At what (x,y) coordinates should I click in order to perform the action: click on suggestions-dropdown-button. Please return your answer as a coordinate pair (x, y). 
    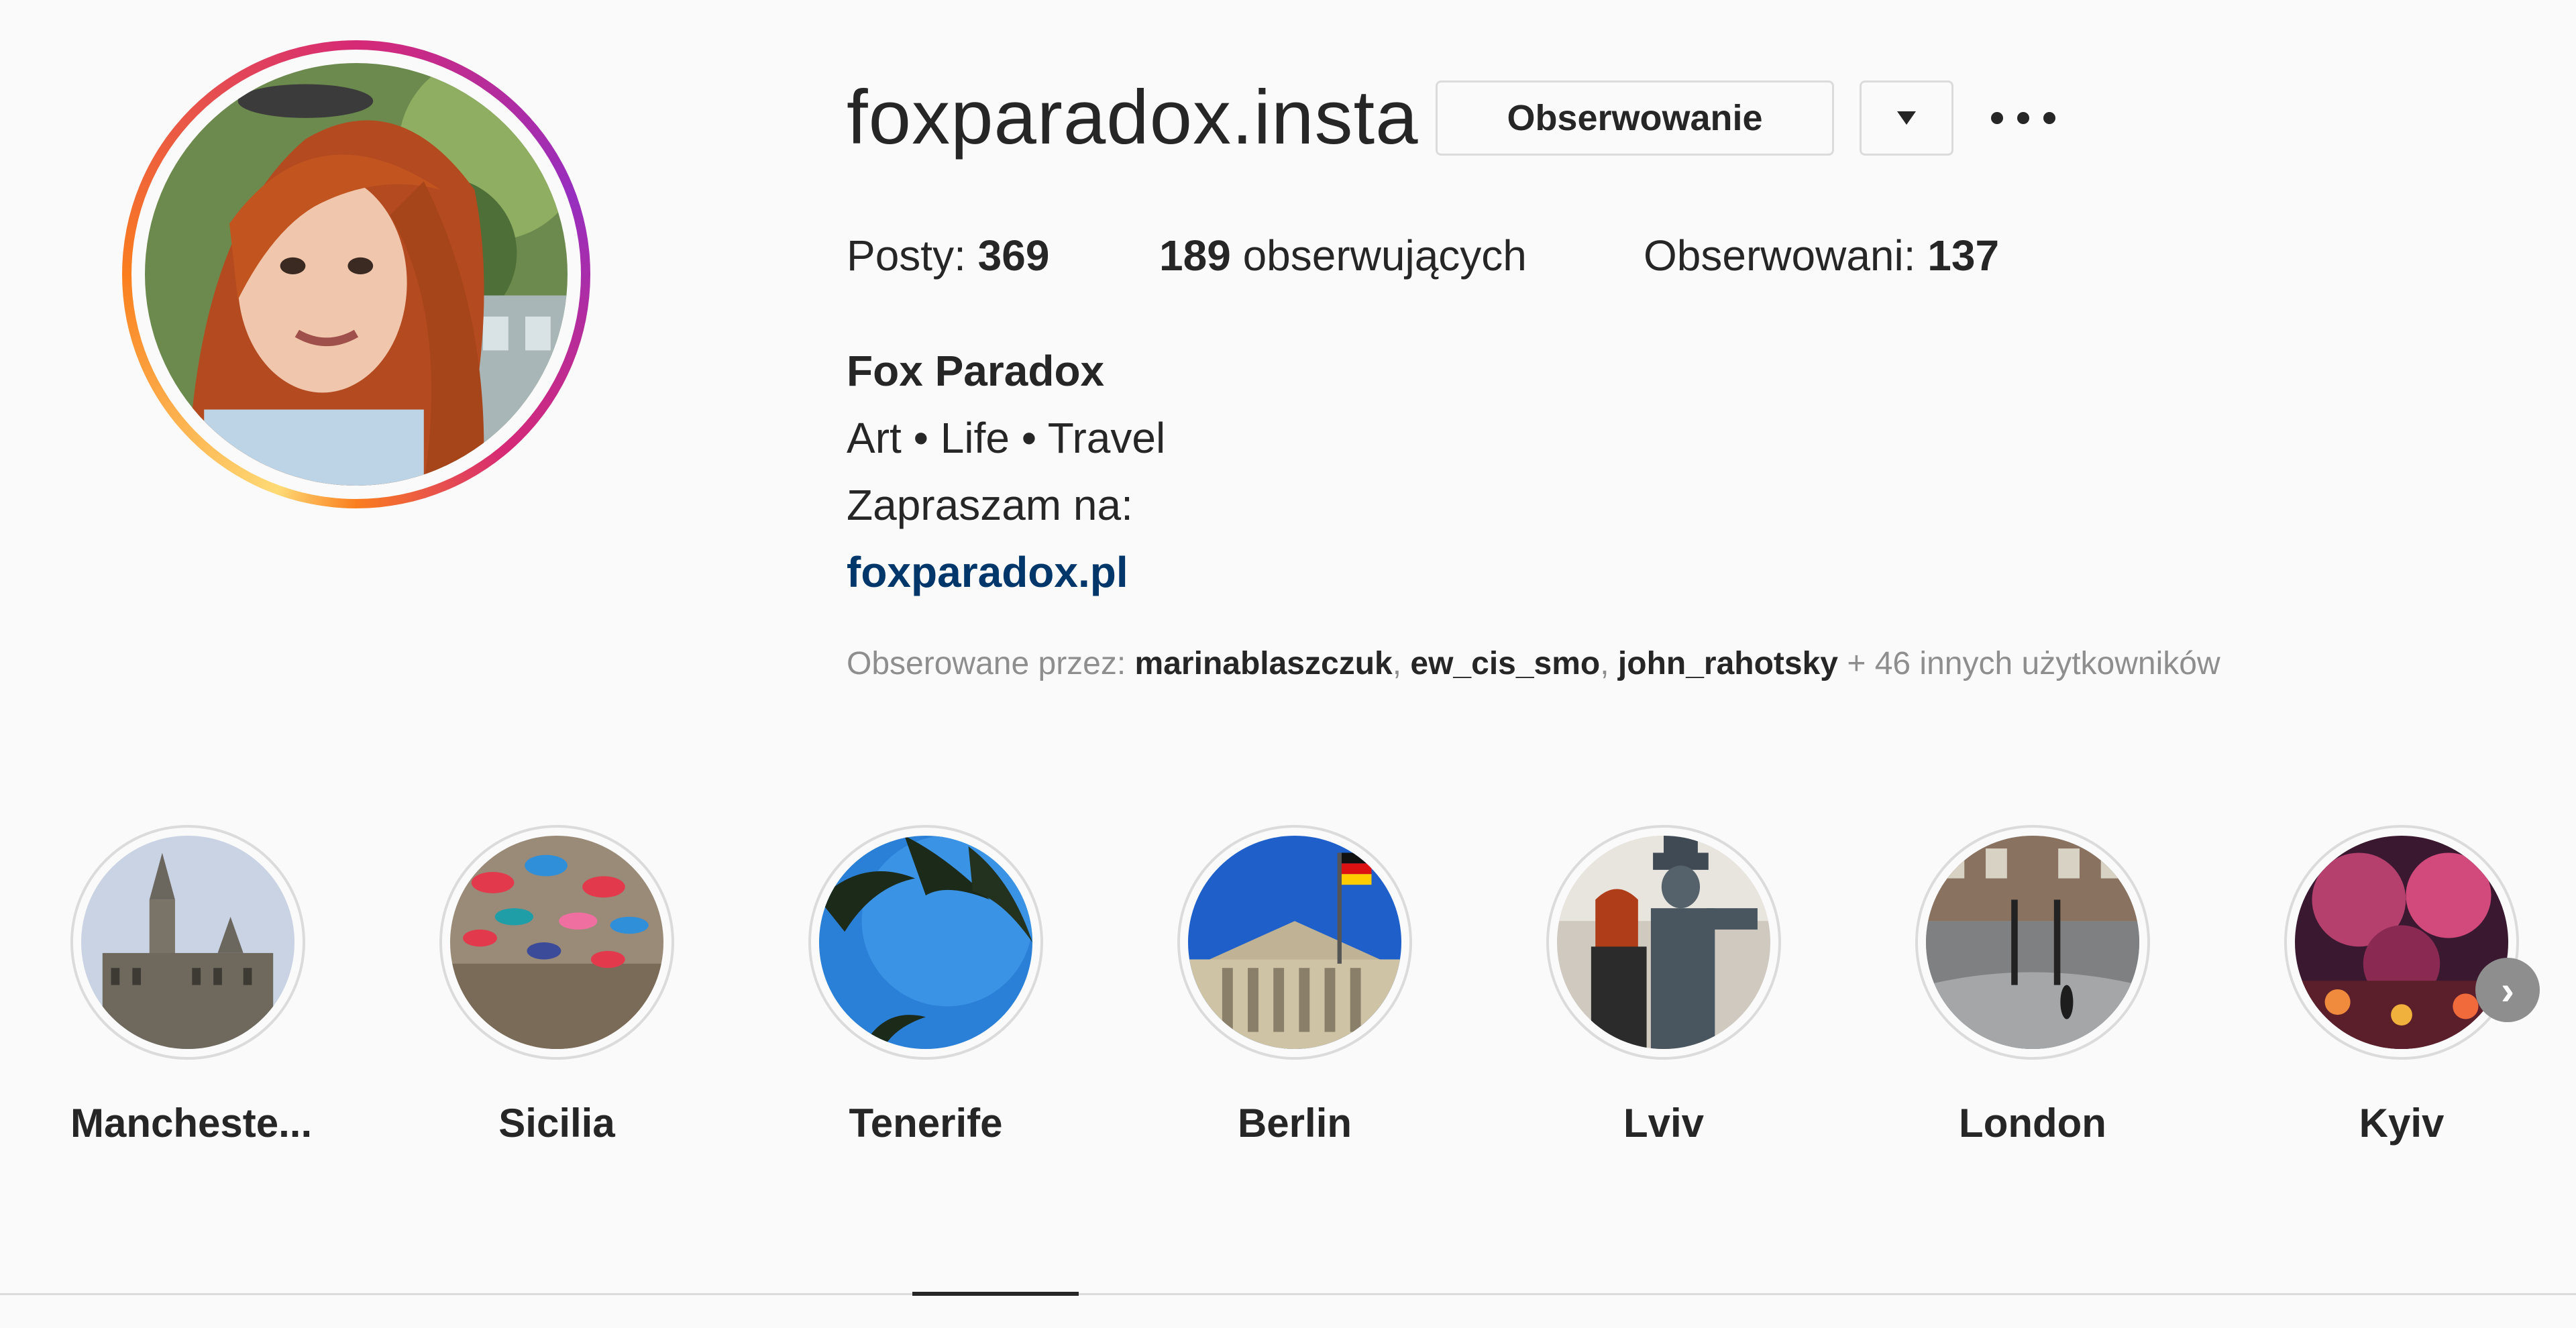
    Looking at the image, I should click on (1906, 118).